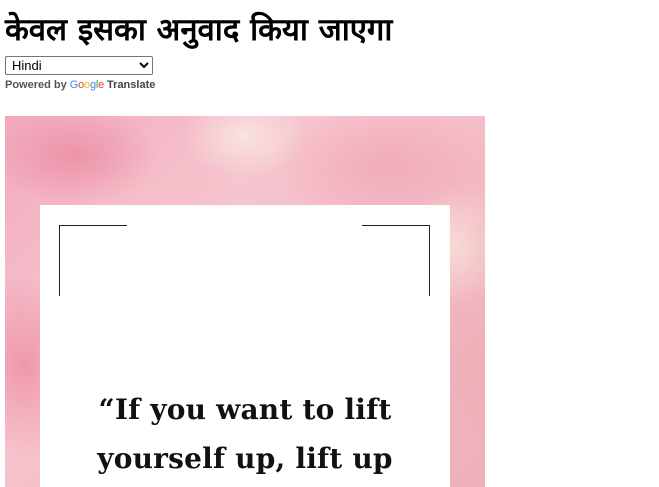  I want to click on google-logo-letter: e, so click(101, 85).